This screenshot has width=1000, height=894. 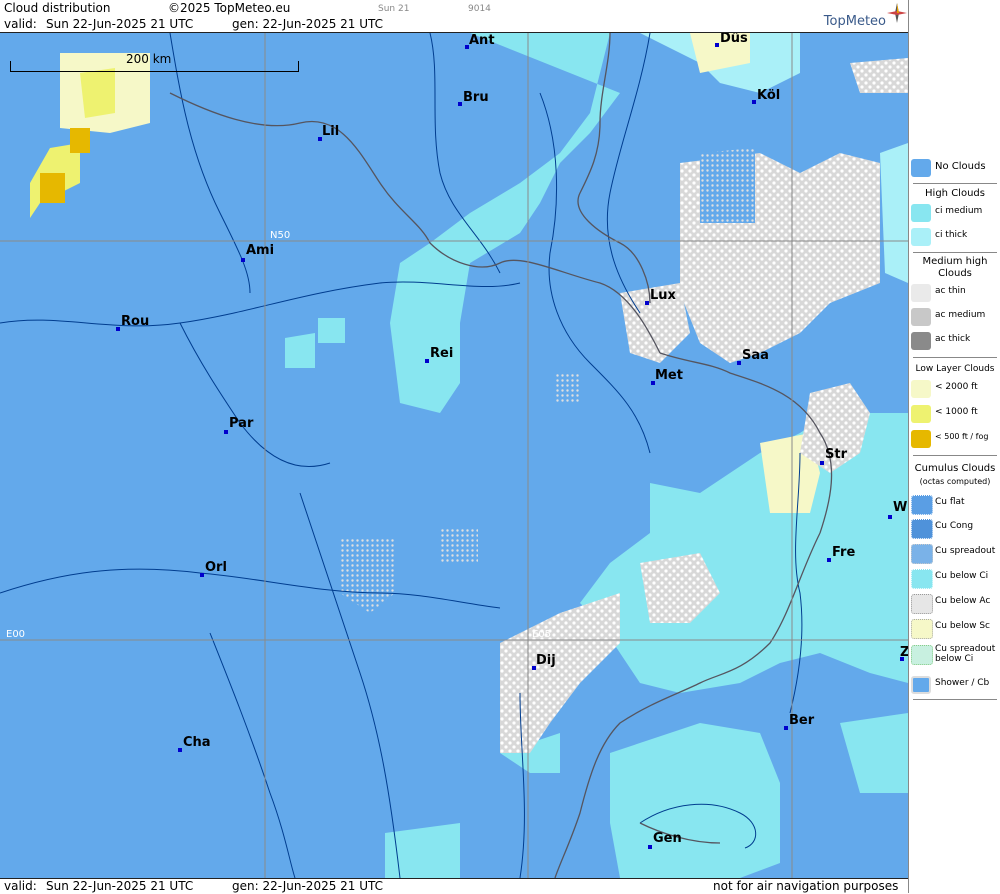 I want to click on shower-swatch, so click(x=921, y=685).